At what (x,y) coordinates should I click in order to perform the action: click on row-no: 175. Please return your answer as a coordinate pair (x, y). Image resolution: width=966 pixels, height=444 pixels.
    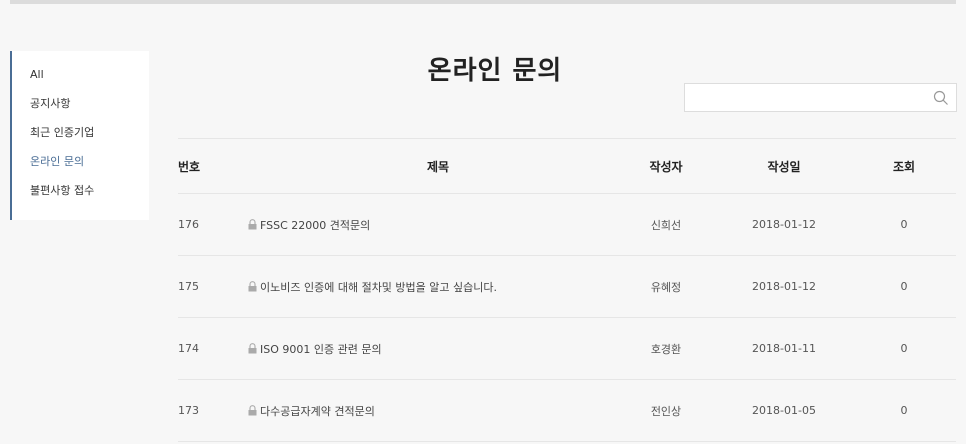
    Looking at the image, I should click on (188, 286).